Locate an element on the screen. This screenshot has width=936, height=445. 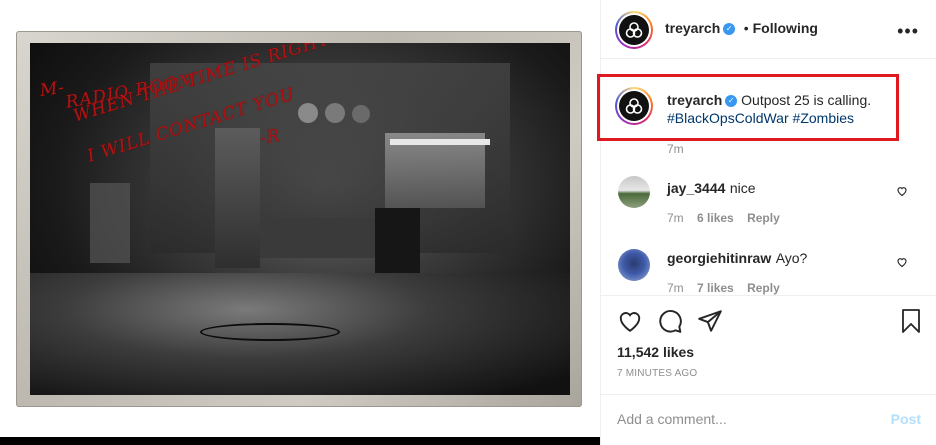
author-avatar is located at coordinates (634, 30).